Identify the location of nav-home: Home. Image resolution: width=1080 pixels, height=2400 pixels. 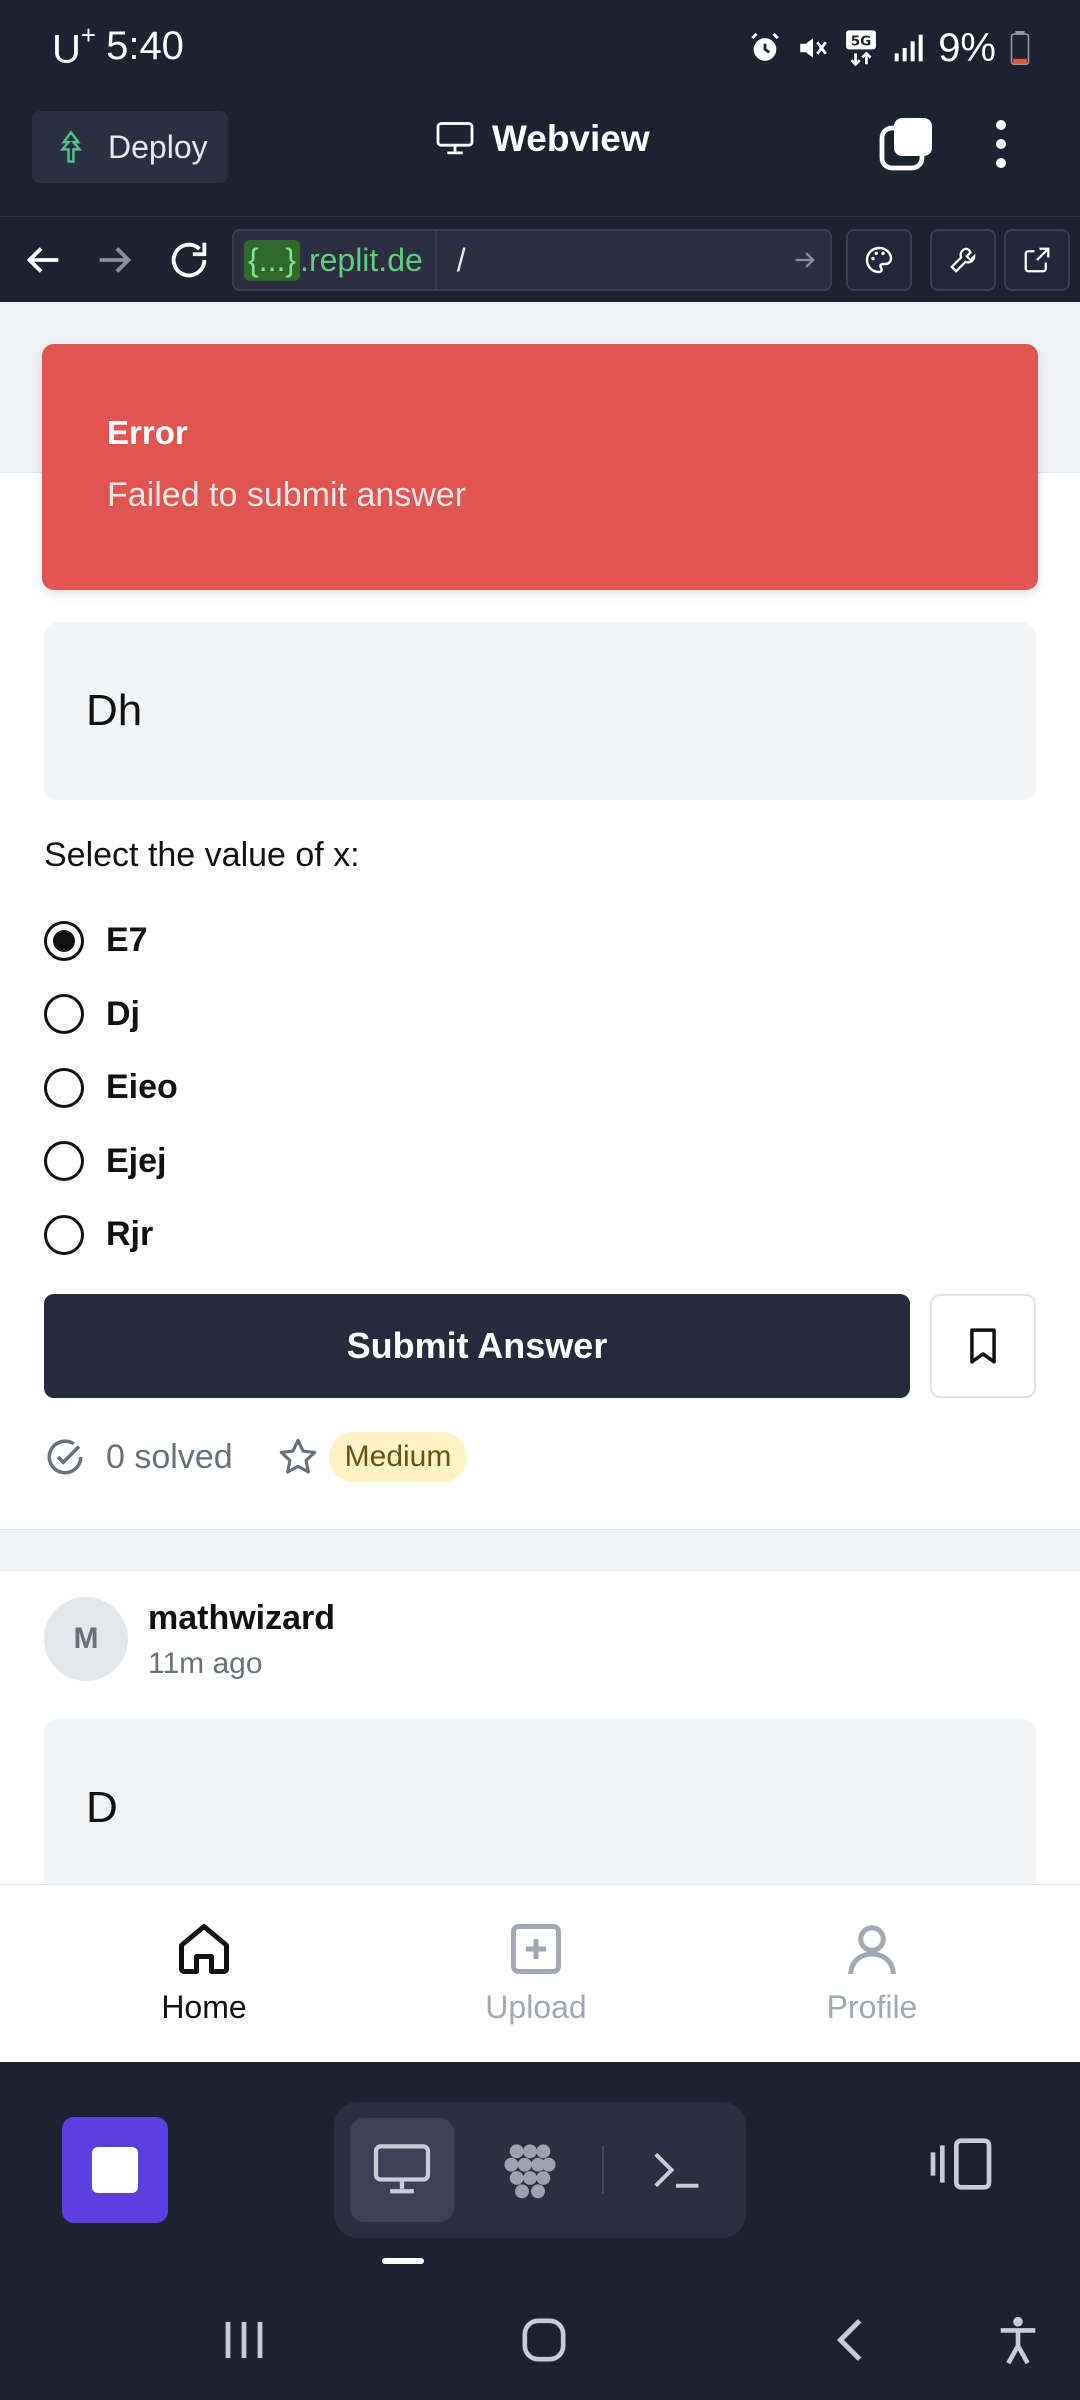
(204, 1972).